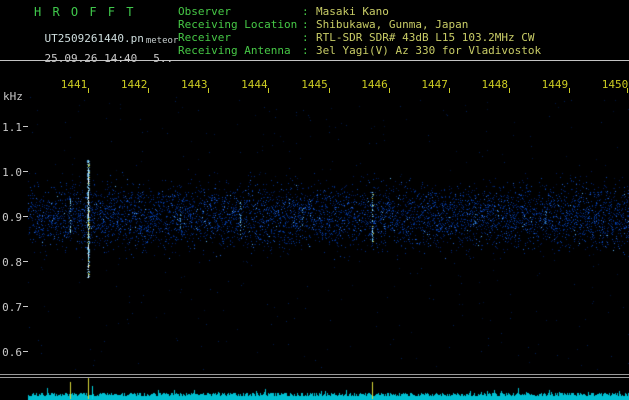 The image size is (629, 400). What do you see at coordinates (134, 84) in the screenshot?
I see `x-tick-label: 1442` at bounding box center [134, 84].